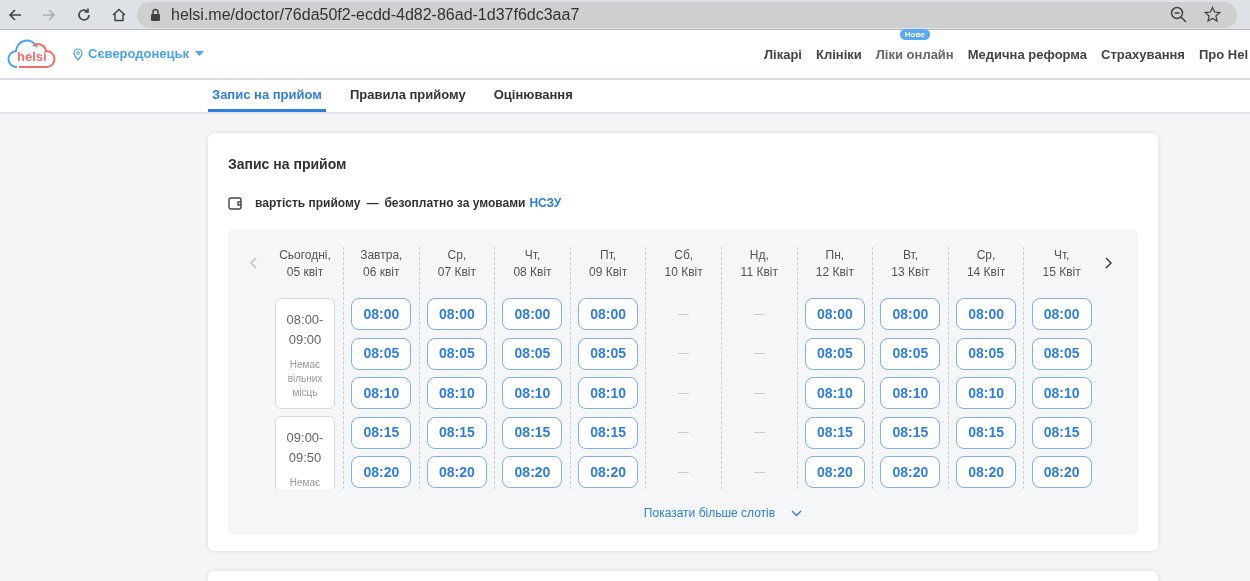 The width and height of the screenshot is (1250, 581). Describe the element at coordinates (723, 513) in the screenshot. I see `show-more-button: Показати більше слотів` at that location.